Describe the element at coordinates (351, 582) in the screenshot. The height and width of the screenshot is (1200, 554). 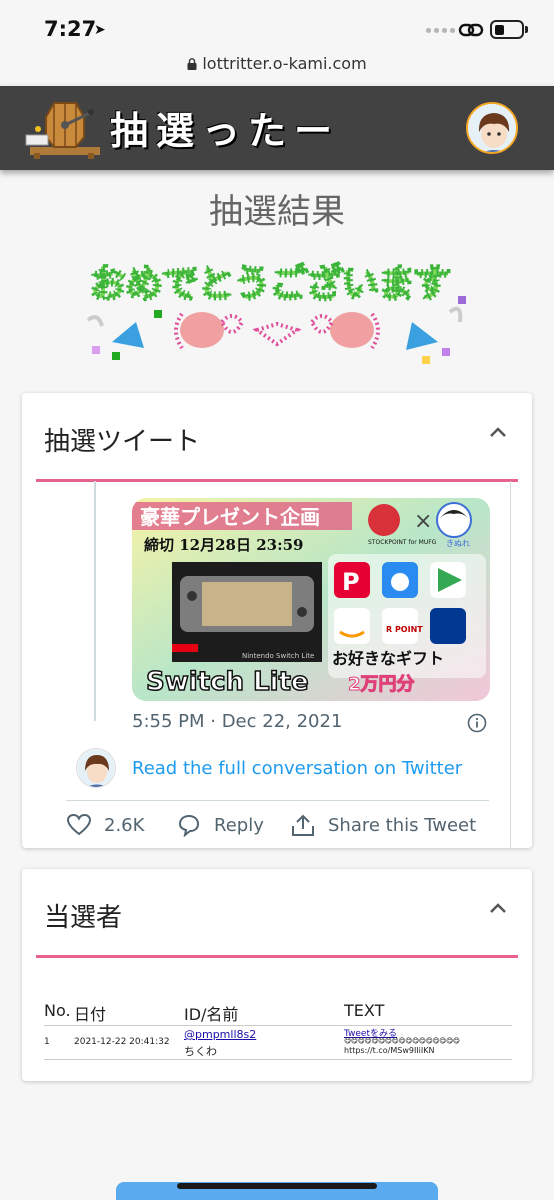
I see `svg-text: P` at that location.